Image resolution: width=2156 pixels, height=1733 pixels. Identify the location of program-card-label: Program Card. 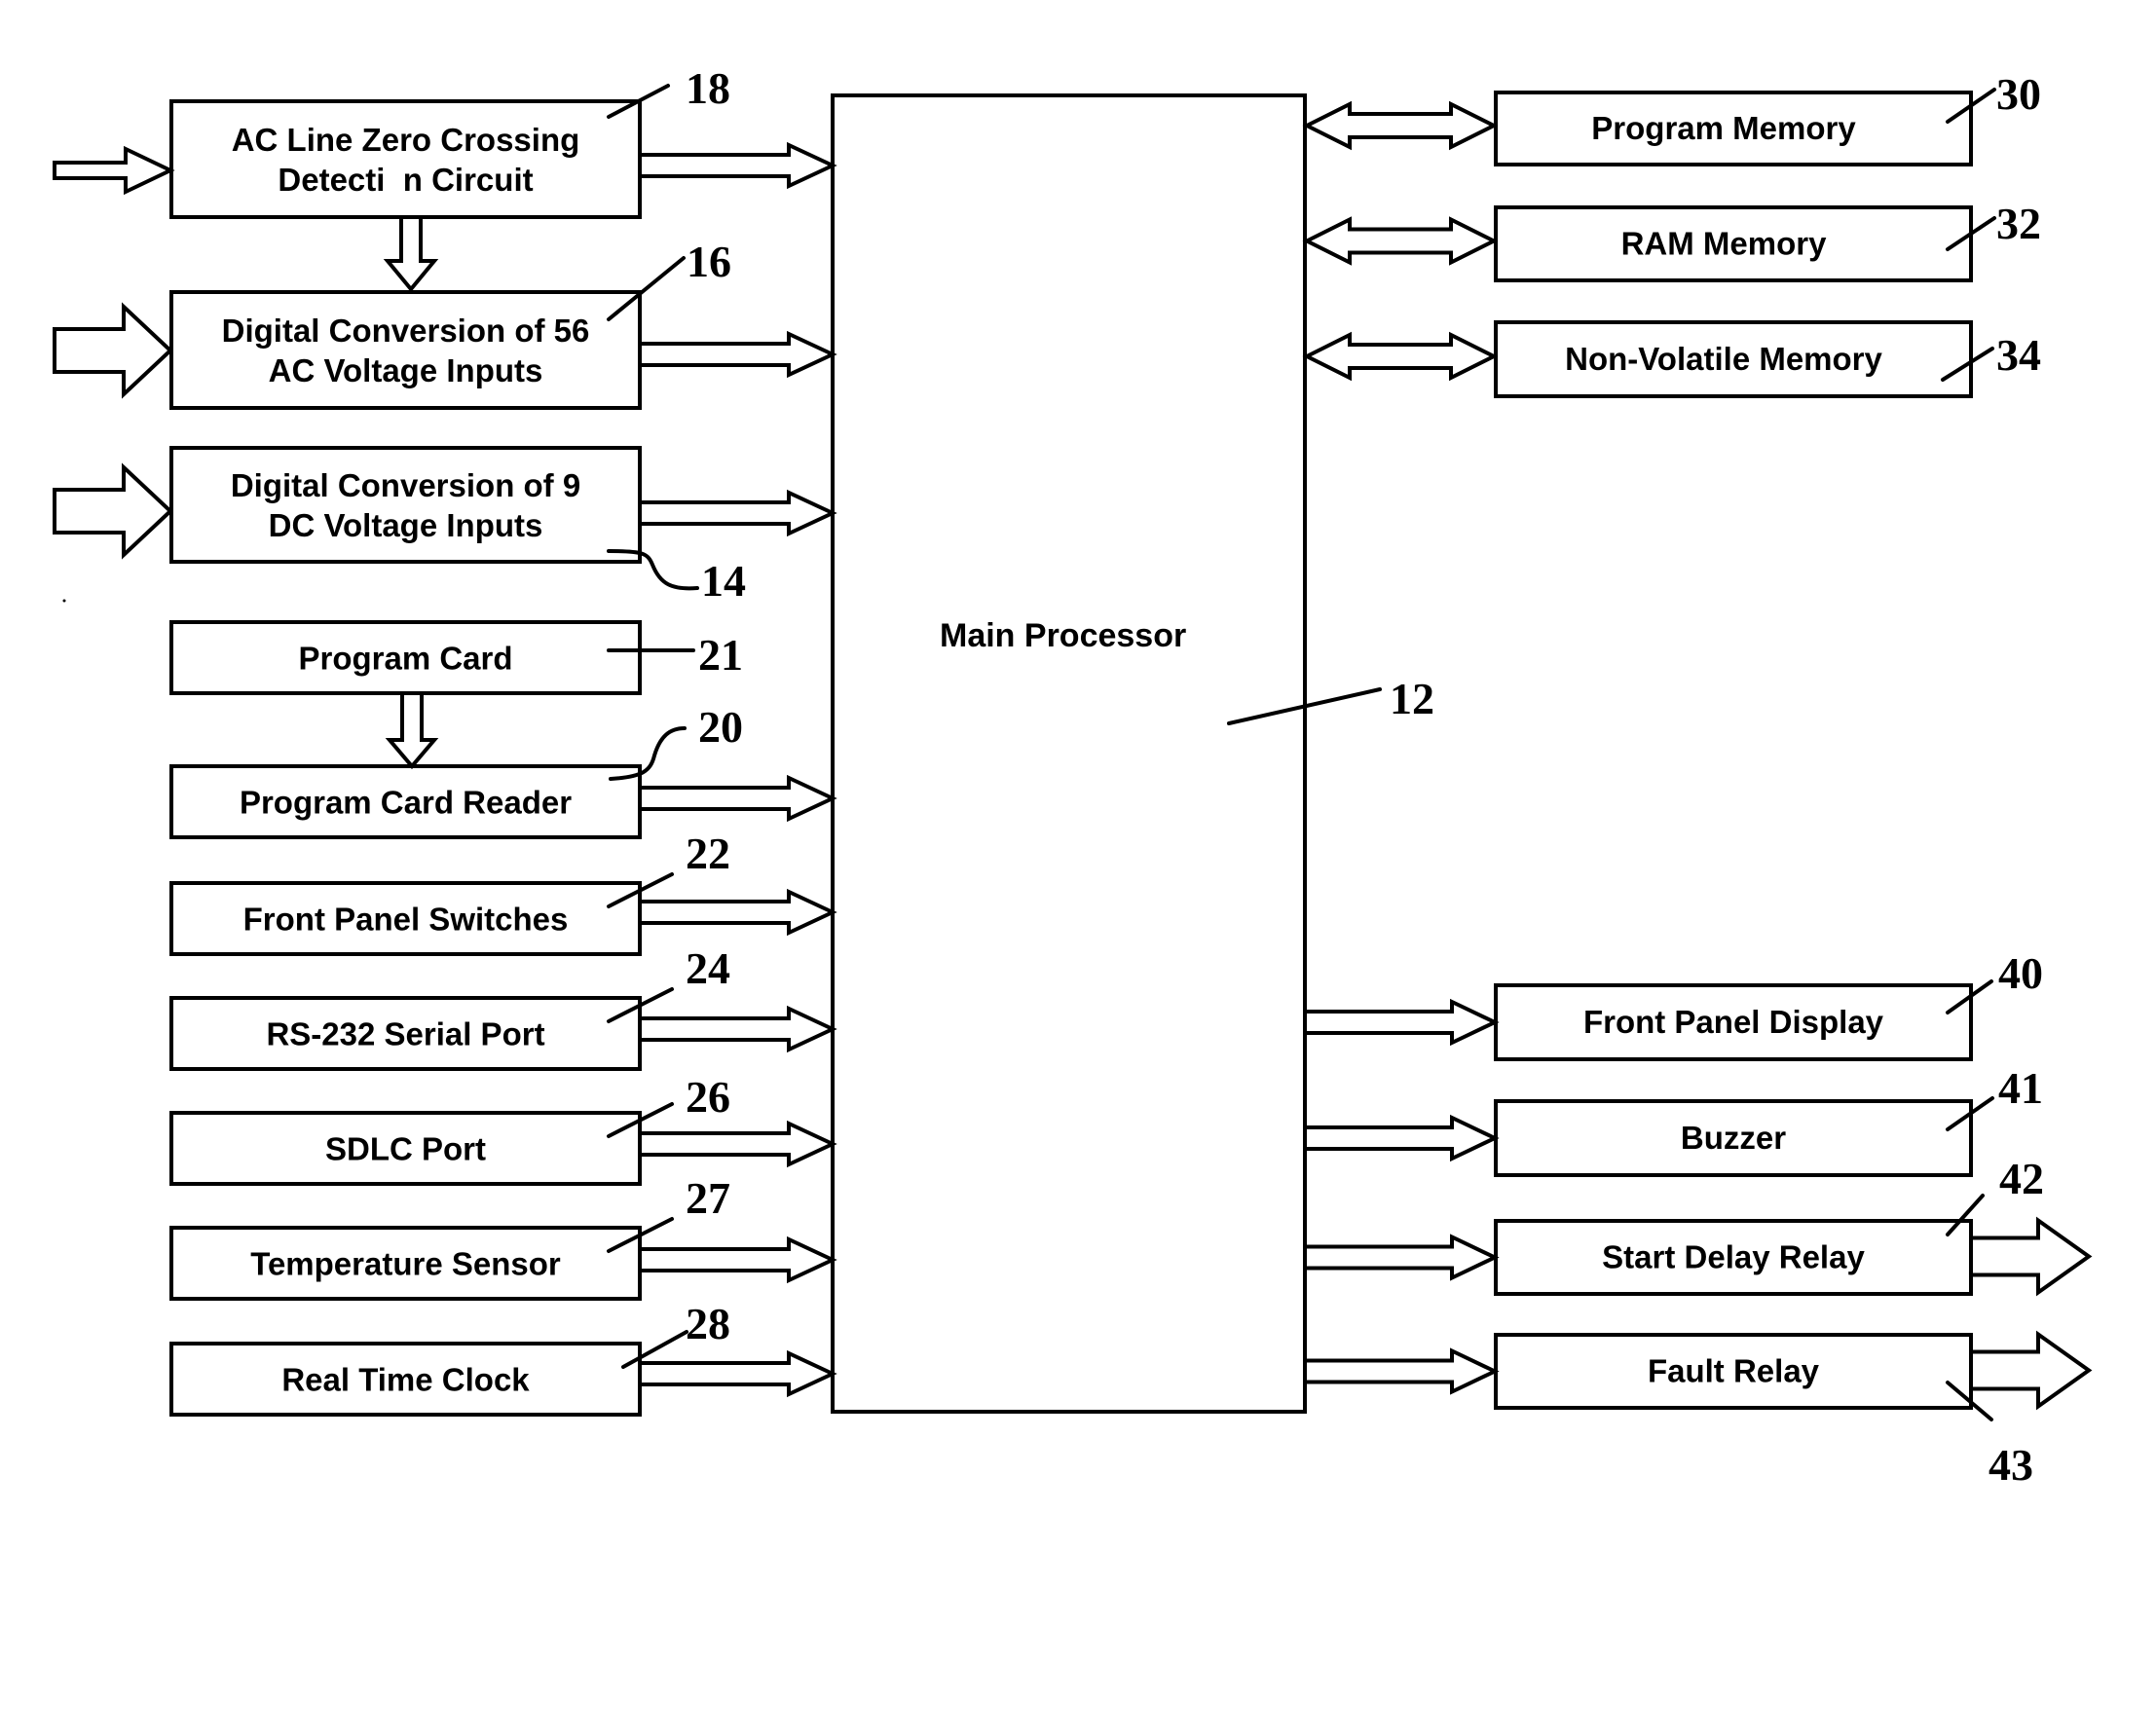
(405, 659).